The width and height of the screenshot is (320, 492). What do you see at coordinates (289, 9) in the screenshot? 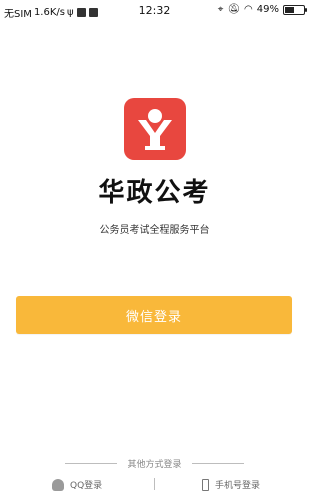
I see `battery-fill` at bounding box center [289, 9].